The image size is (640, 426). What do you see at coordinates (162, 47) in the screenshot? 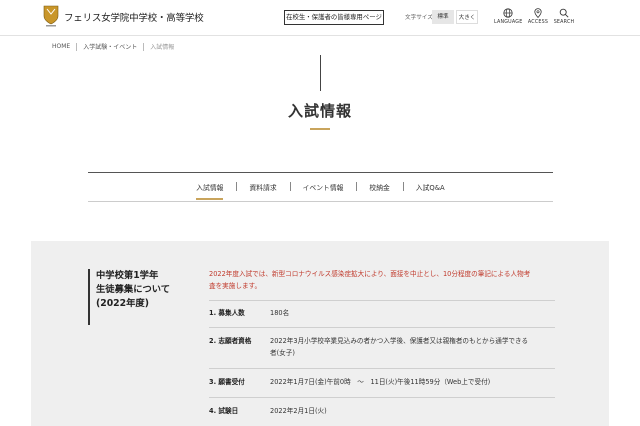
I see `breadcrumb-current: 入試情報` at bounding box center [162, 47].